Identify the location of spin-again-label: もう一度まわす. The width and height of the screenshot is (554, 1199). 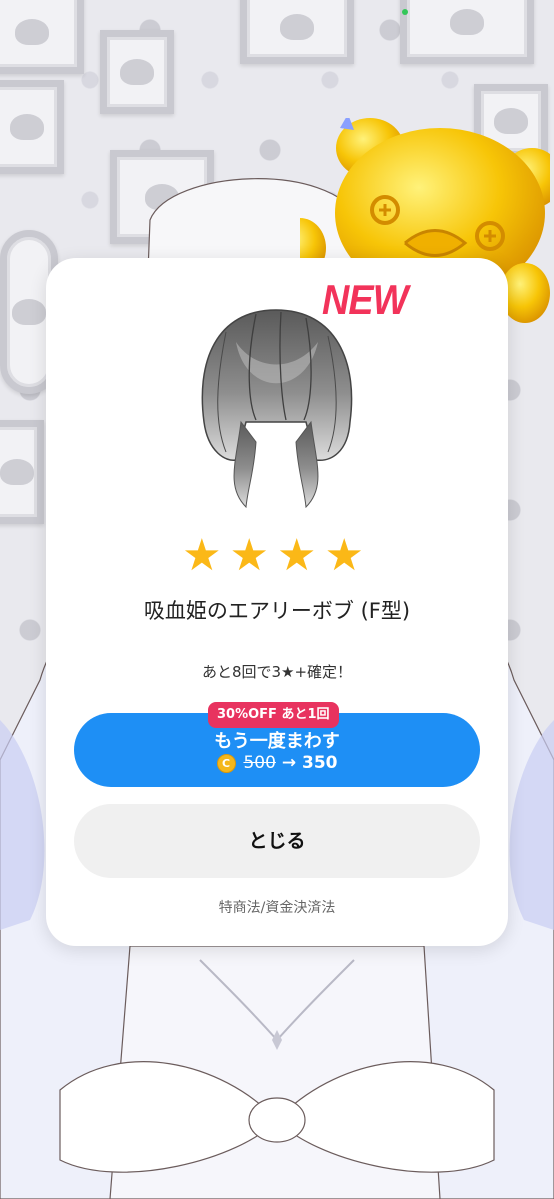
(277, 741).